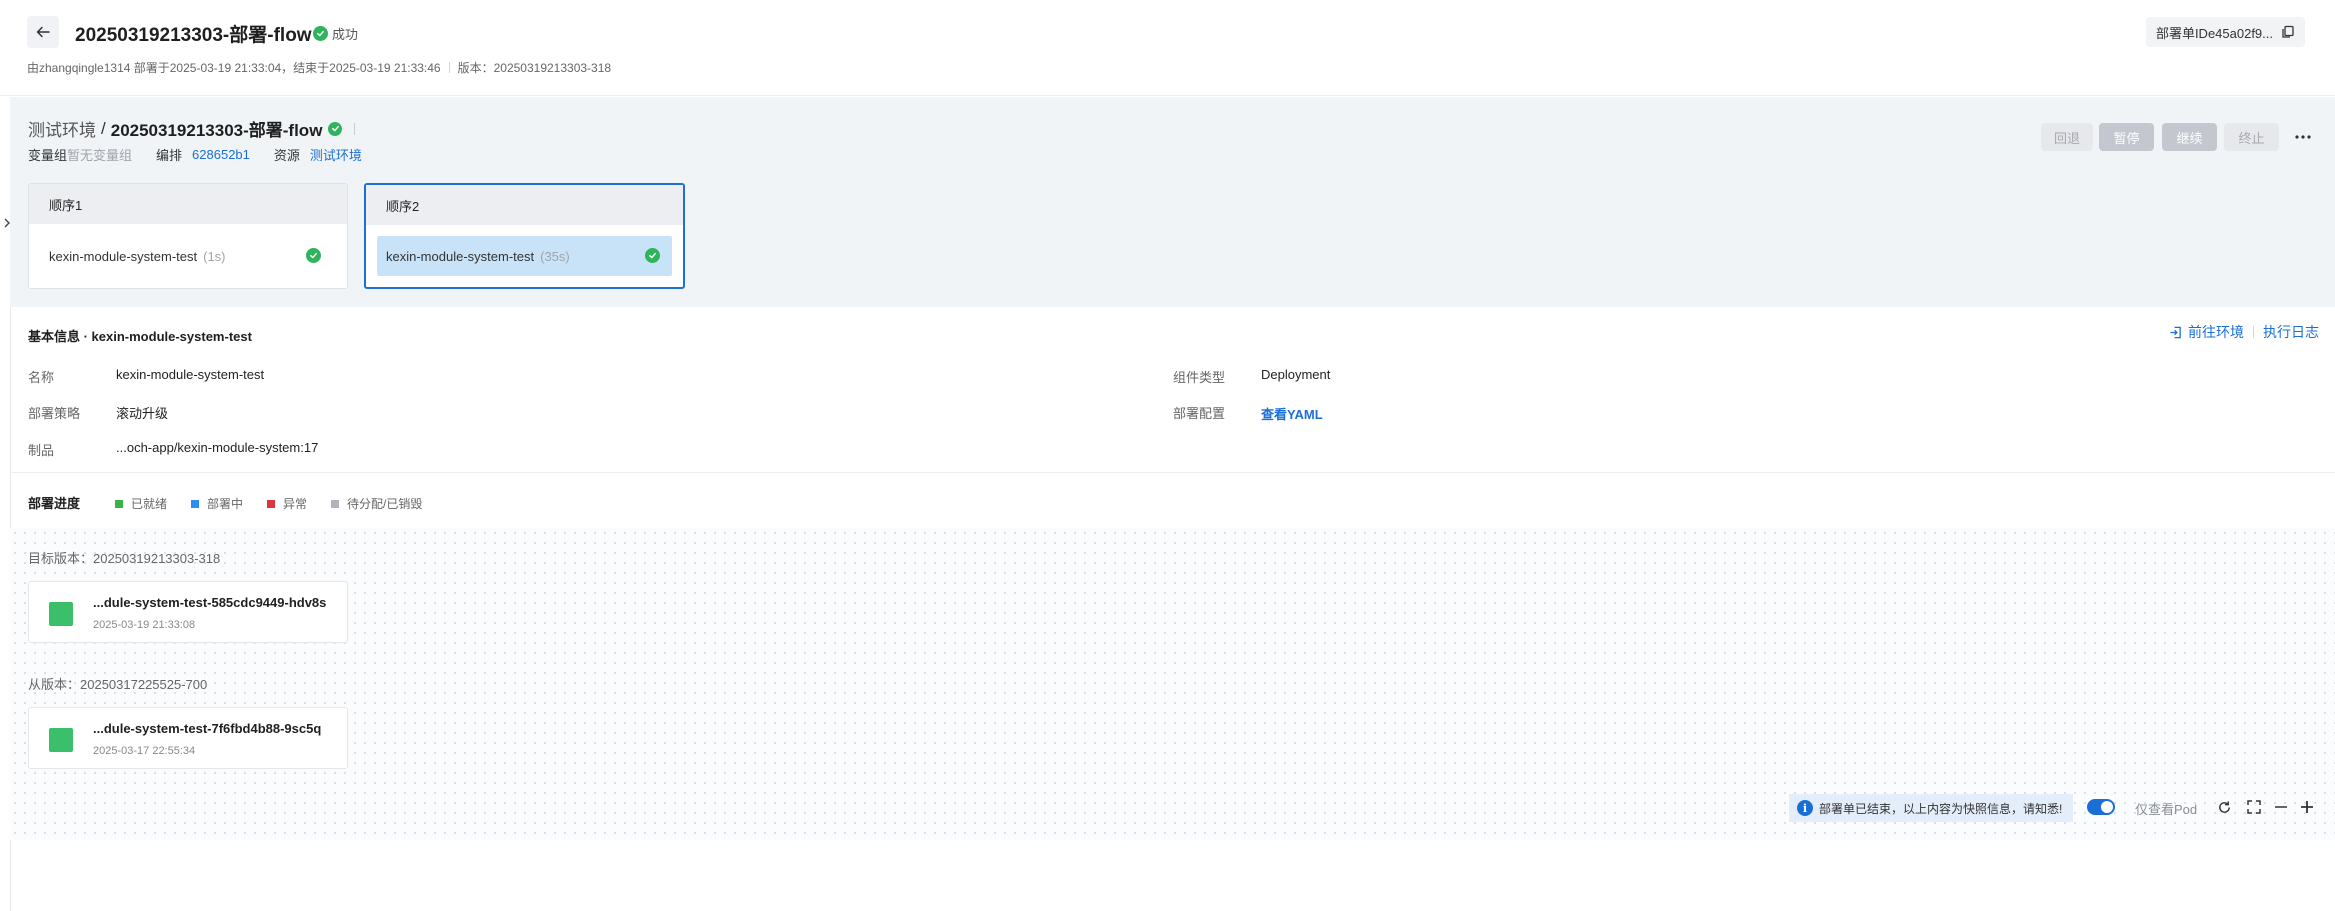 This screenshot has height=911, width=2335. What do you see at coordinates (2166, 809) in the screenshot?
I see `pod-only-label: 仅查看Pod` at bounding box center [2166, 809].